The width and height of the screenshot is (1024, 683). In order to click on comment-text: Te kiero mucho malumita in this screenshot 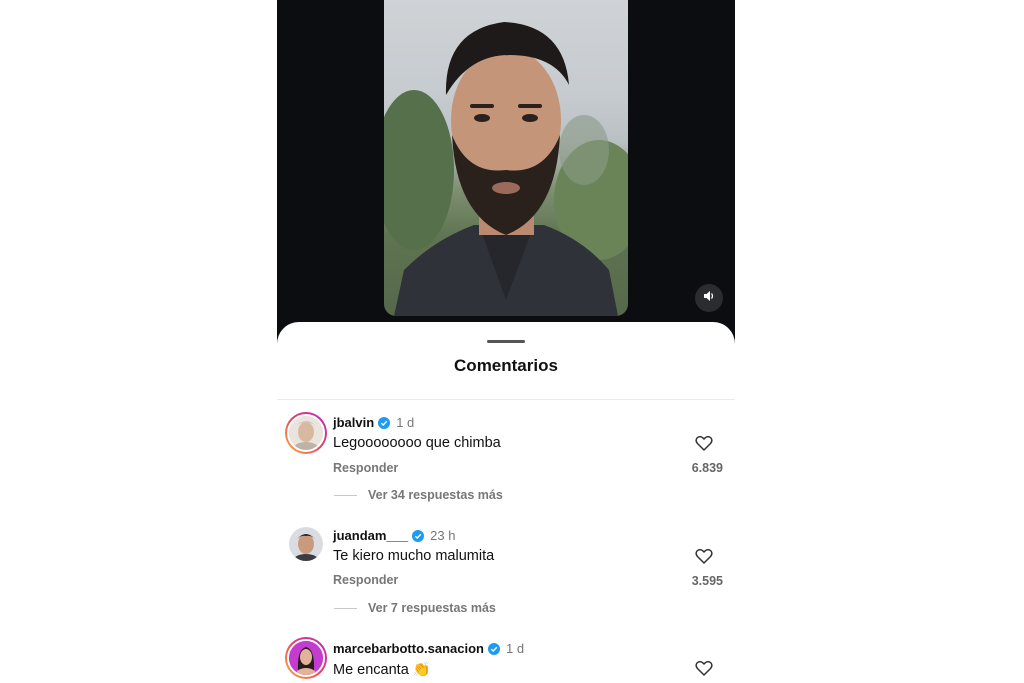, I will do `click(414, 556)`.